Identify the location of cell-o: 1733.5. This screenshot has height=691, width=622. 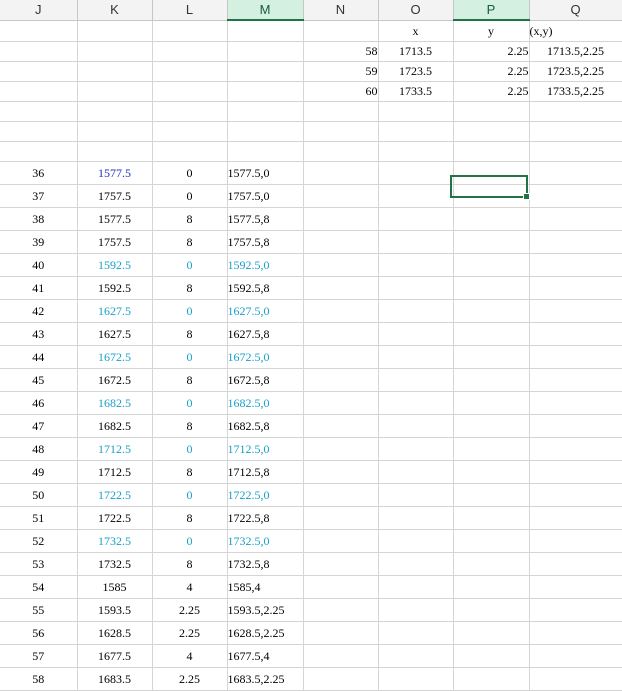
(416, 91).